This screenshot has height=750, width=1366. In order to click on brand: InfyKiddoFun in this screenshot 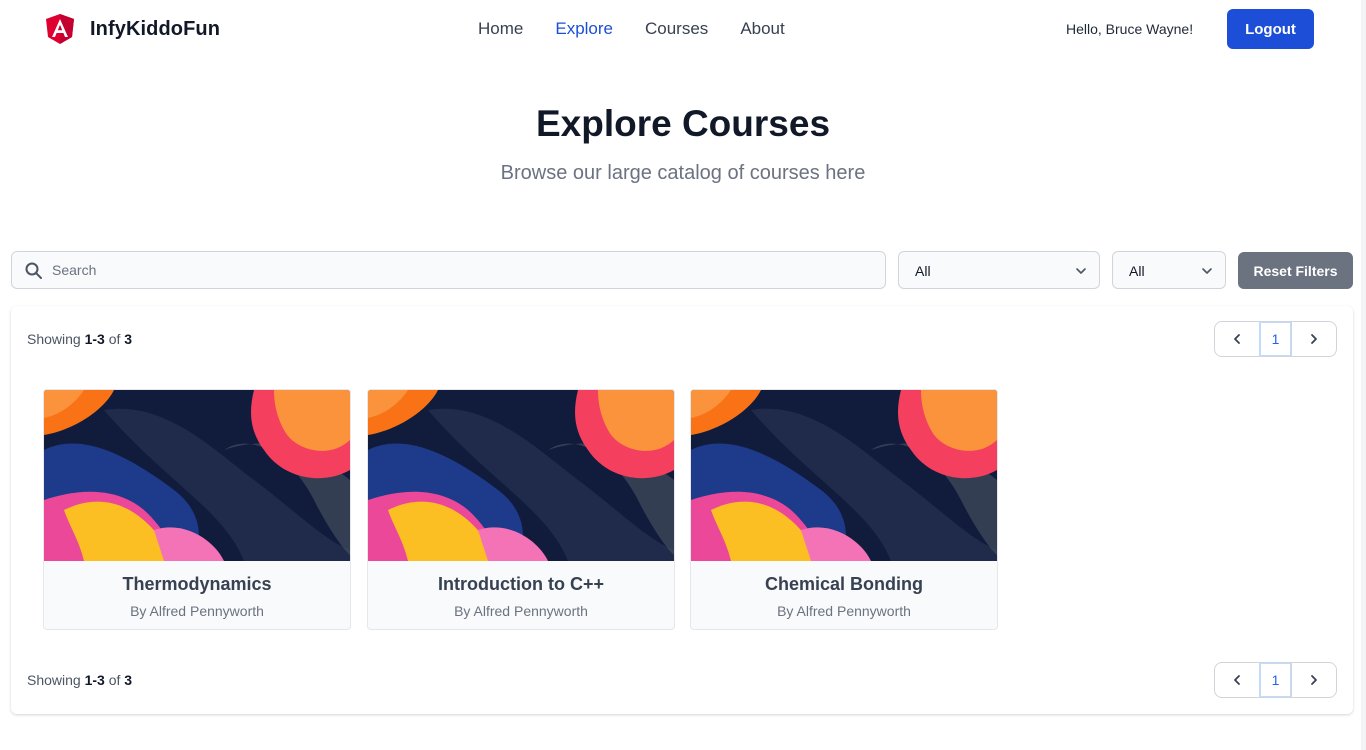, I will do `click(133, 29)`.